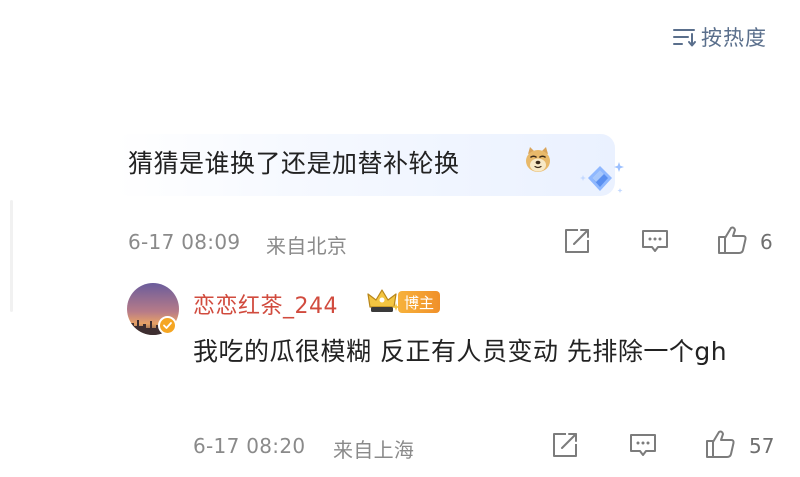 This screenshot has width=800, height=477. What do you see at coordinates (184, 242) in the screenshot?
I see `comment-time: 6-17 08:09` at bounding box center [184, 242].